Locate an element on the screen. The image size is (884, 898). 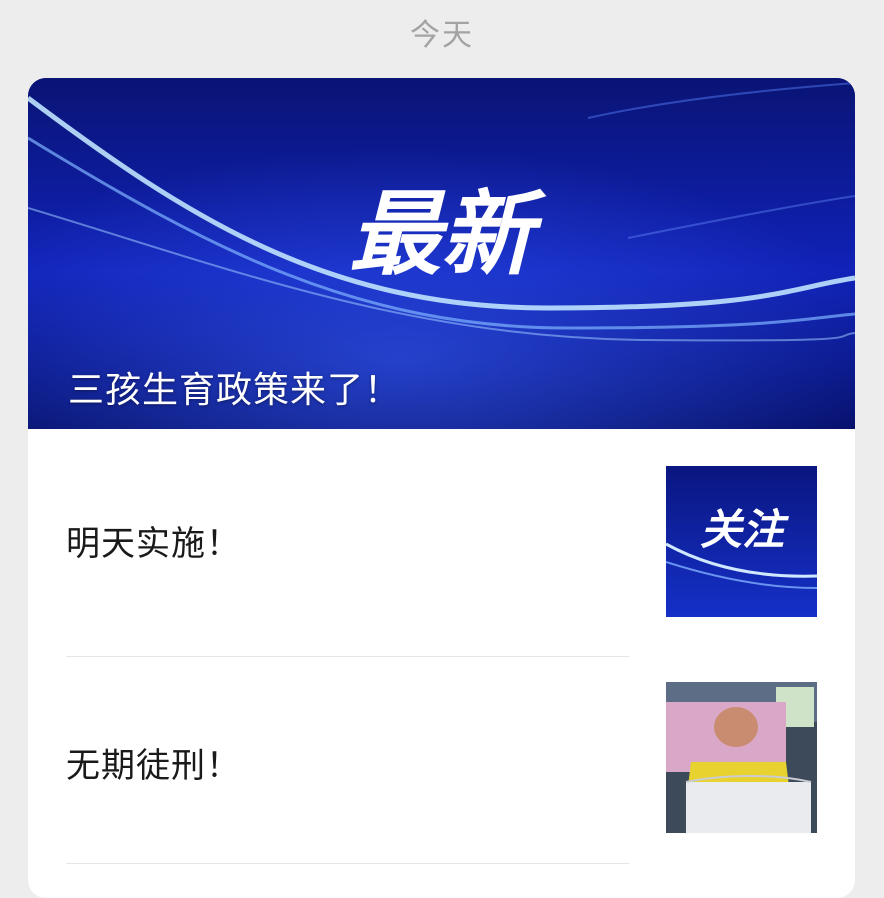
item-title: 无期徒刑！ is located at coordinates (153, 766).